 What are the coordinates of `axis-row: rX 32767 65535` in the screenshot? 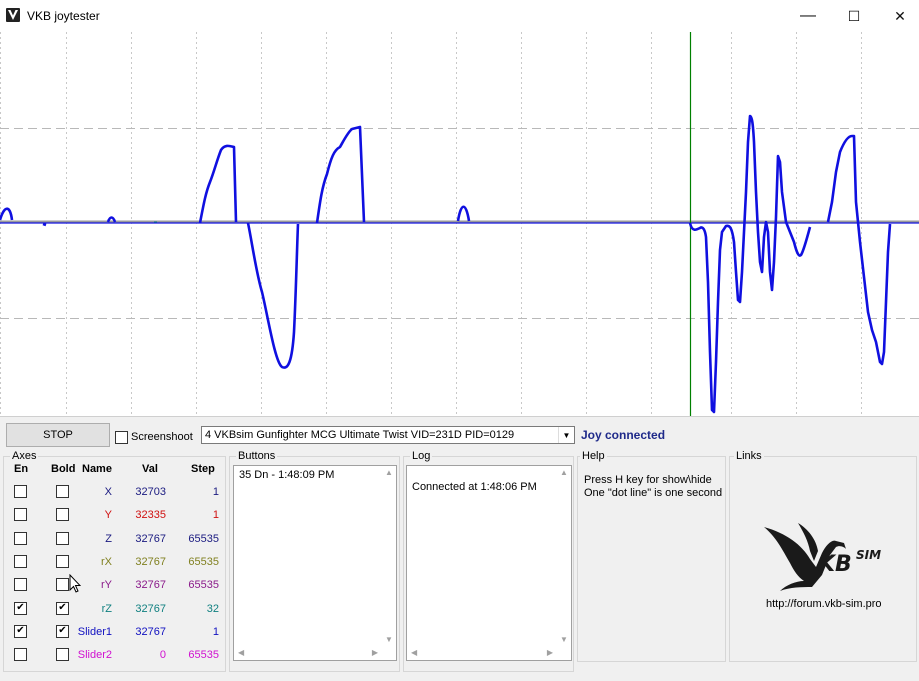 It's located at (114, 562).